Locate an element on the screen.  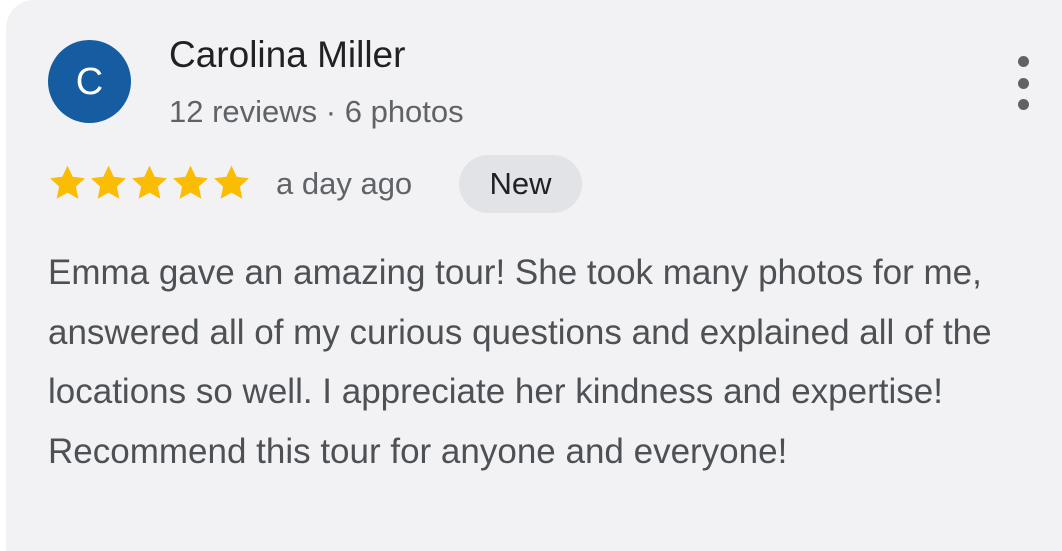
star-rating is located at coordinates (149, 183).